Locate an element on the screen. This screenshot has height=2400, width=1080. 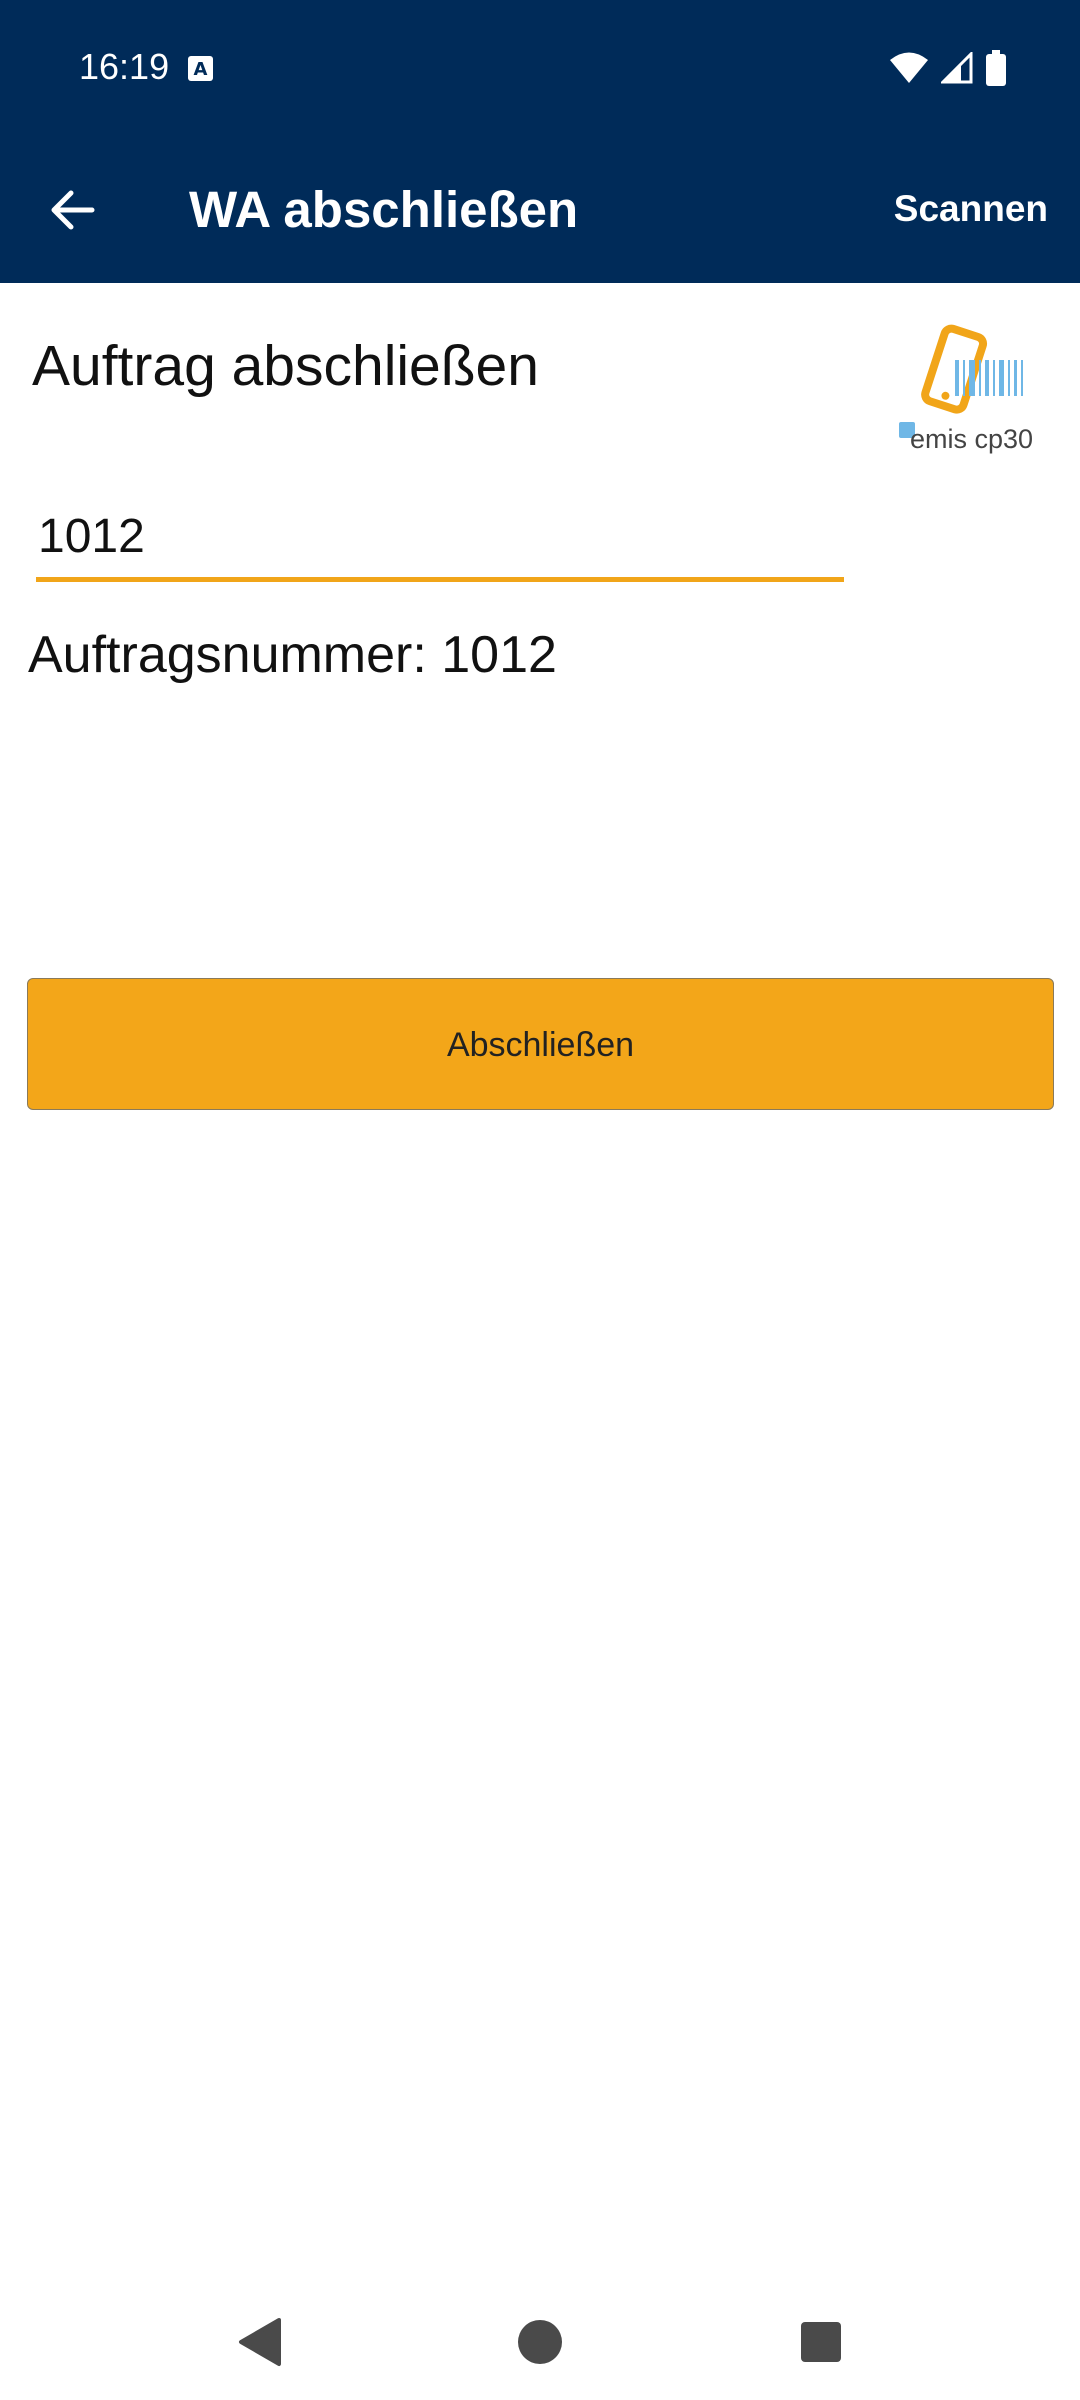
order-number-input is located at coordinates (440, 539).